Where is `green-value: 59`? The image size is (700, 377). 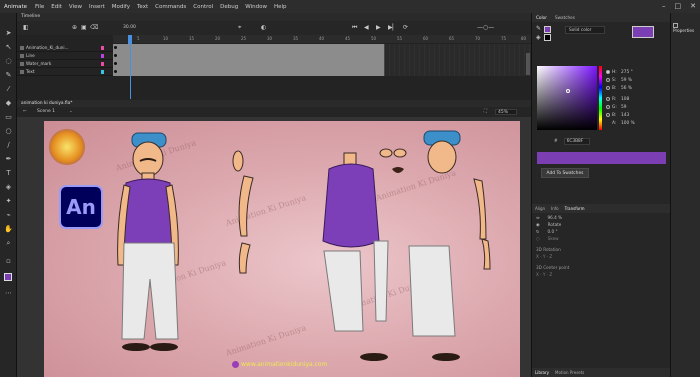
green-value: 59 is located at coordinates (623, 107).